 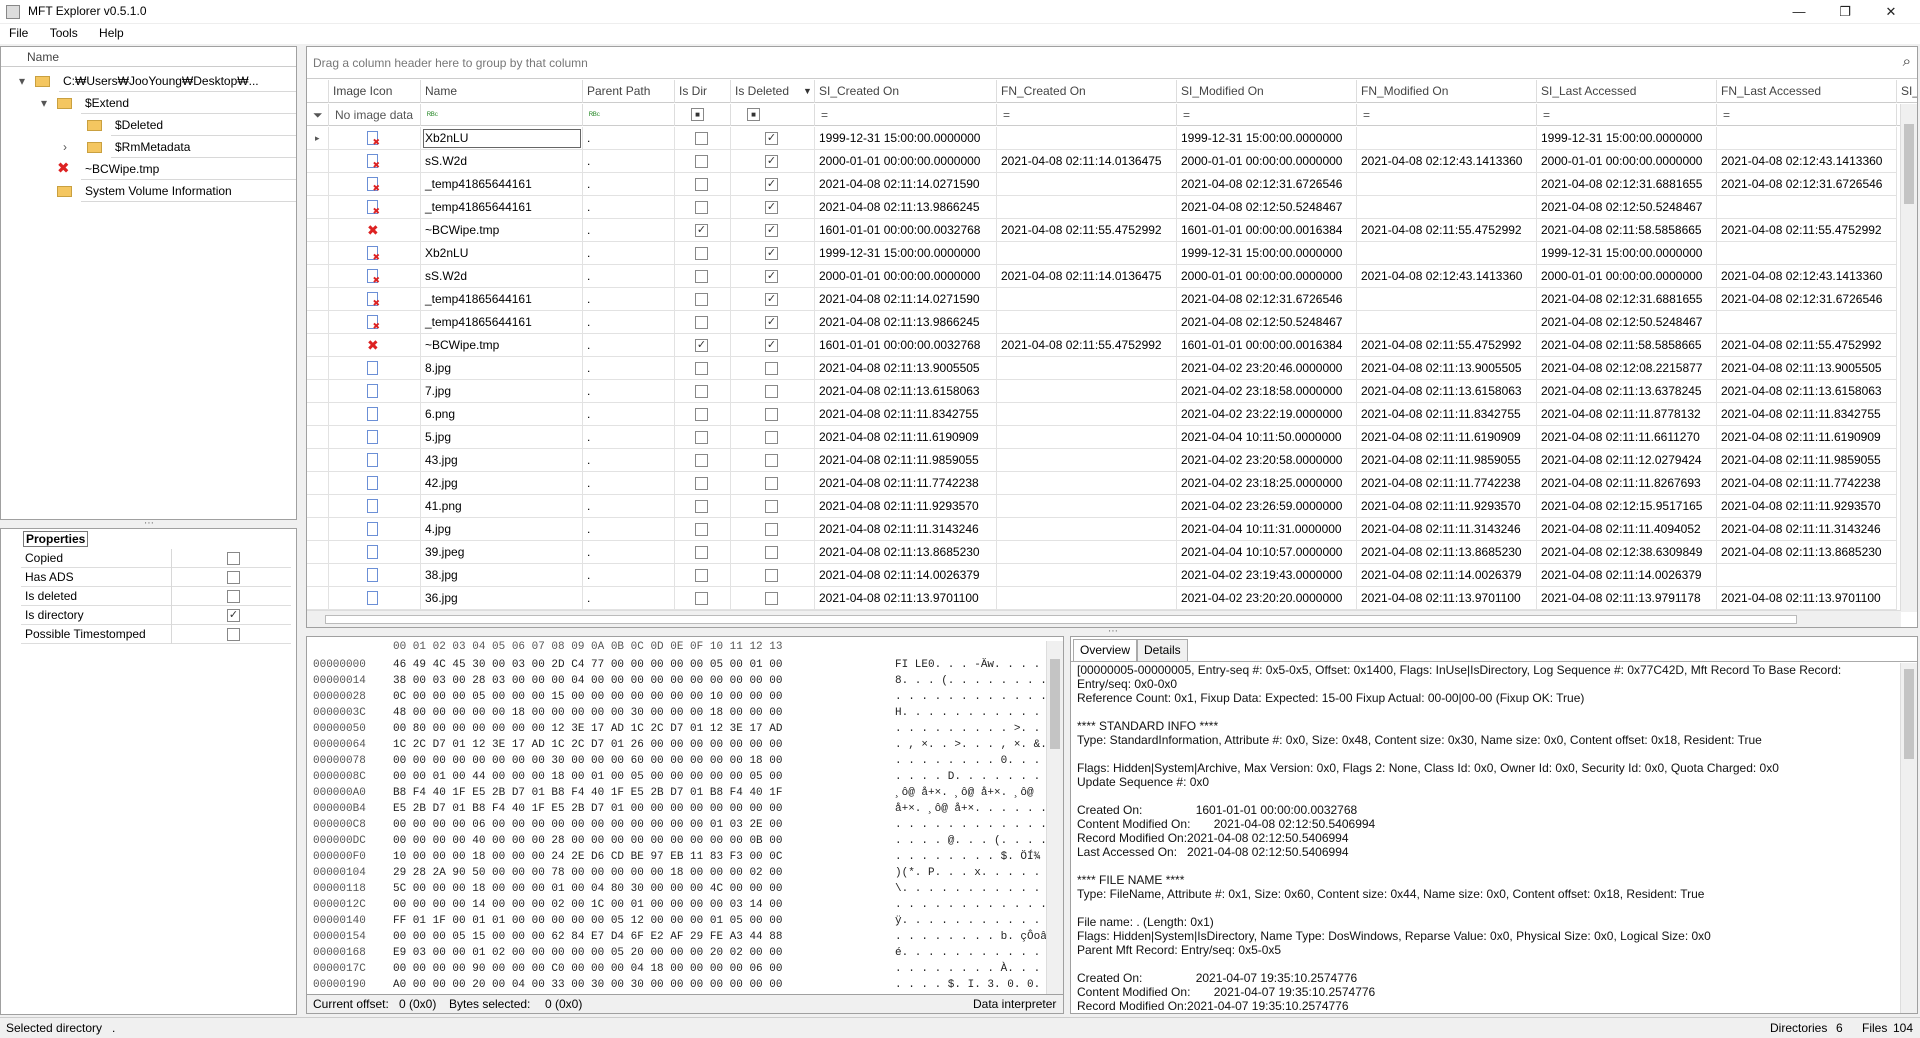 What do you see at coordinates (1908, 358) in the screenshot?
I see `grid-vertical-scrollbar` at bounding box center [1908, 358].